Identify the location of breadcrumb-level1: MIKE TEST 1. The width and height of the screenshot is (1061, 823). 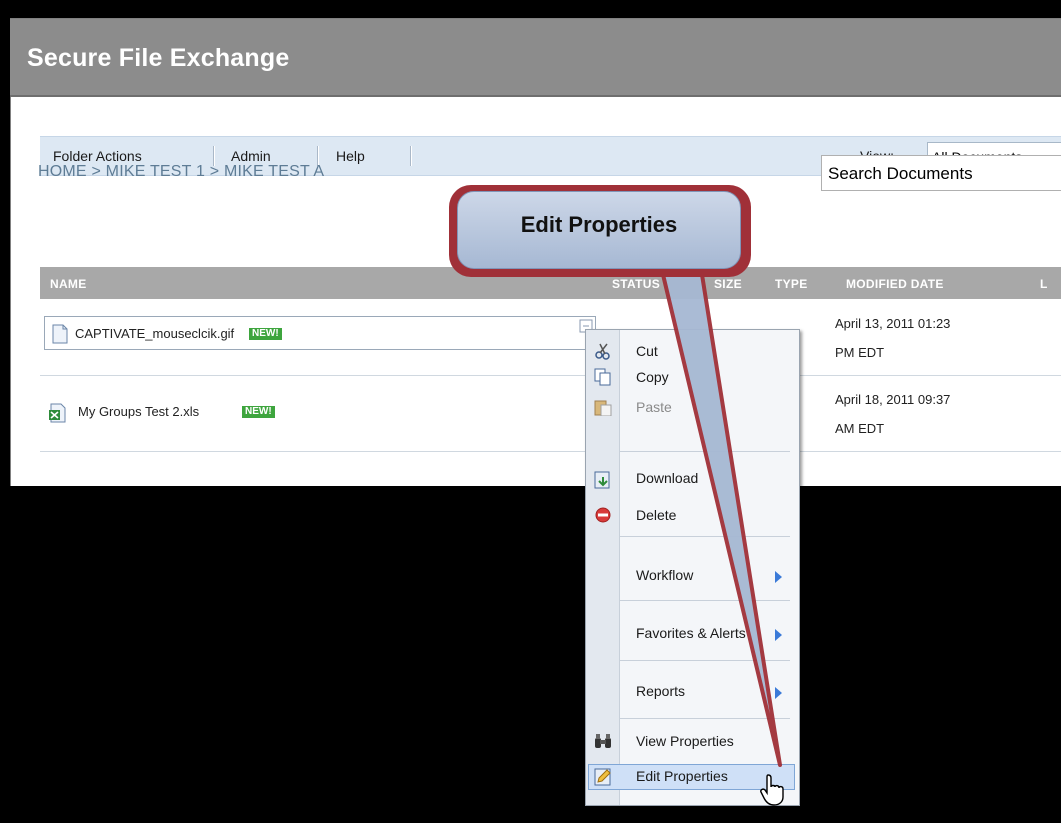
(155, 171).